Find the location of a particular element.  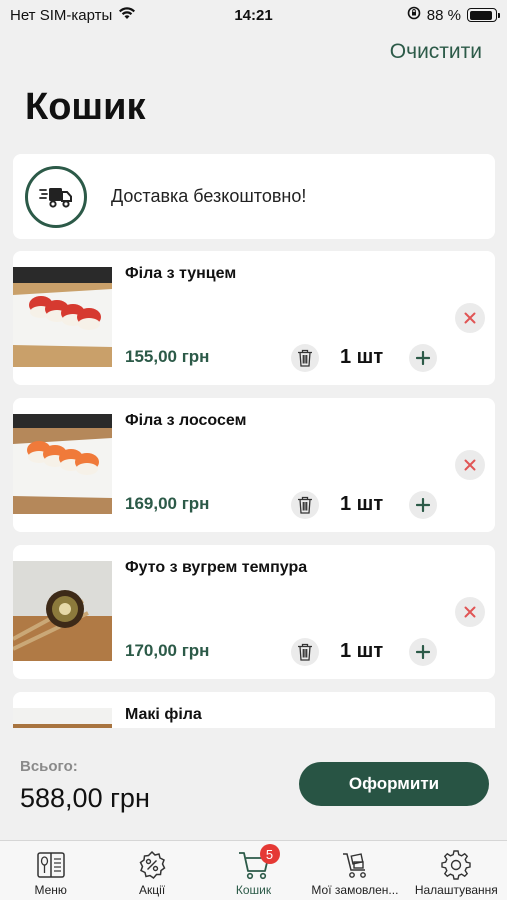

cart-item: Філа з лососем 169,00 грн 1 шт is located at coordinates (254, 465).